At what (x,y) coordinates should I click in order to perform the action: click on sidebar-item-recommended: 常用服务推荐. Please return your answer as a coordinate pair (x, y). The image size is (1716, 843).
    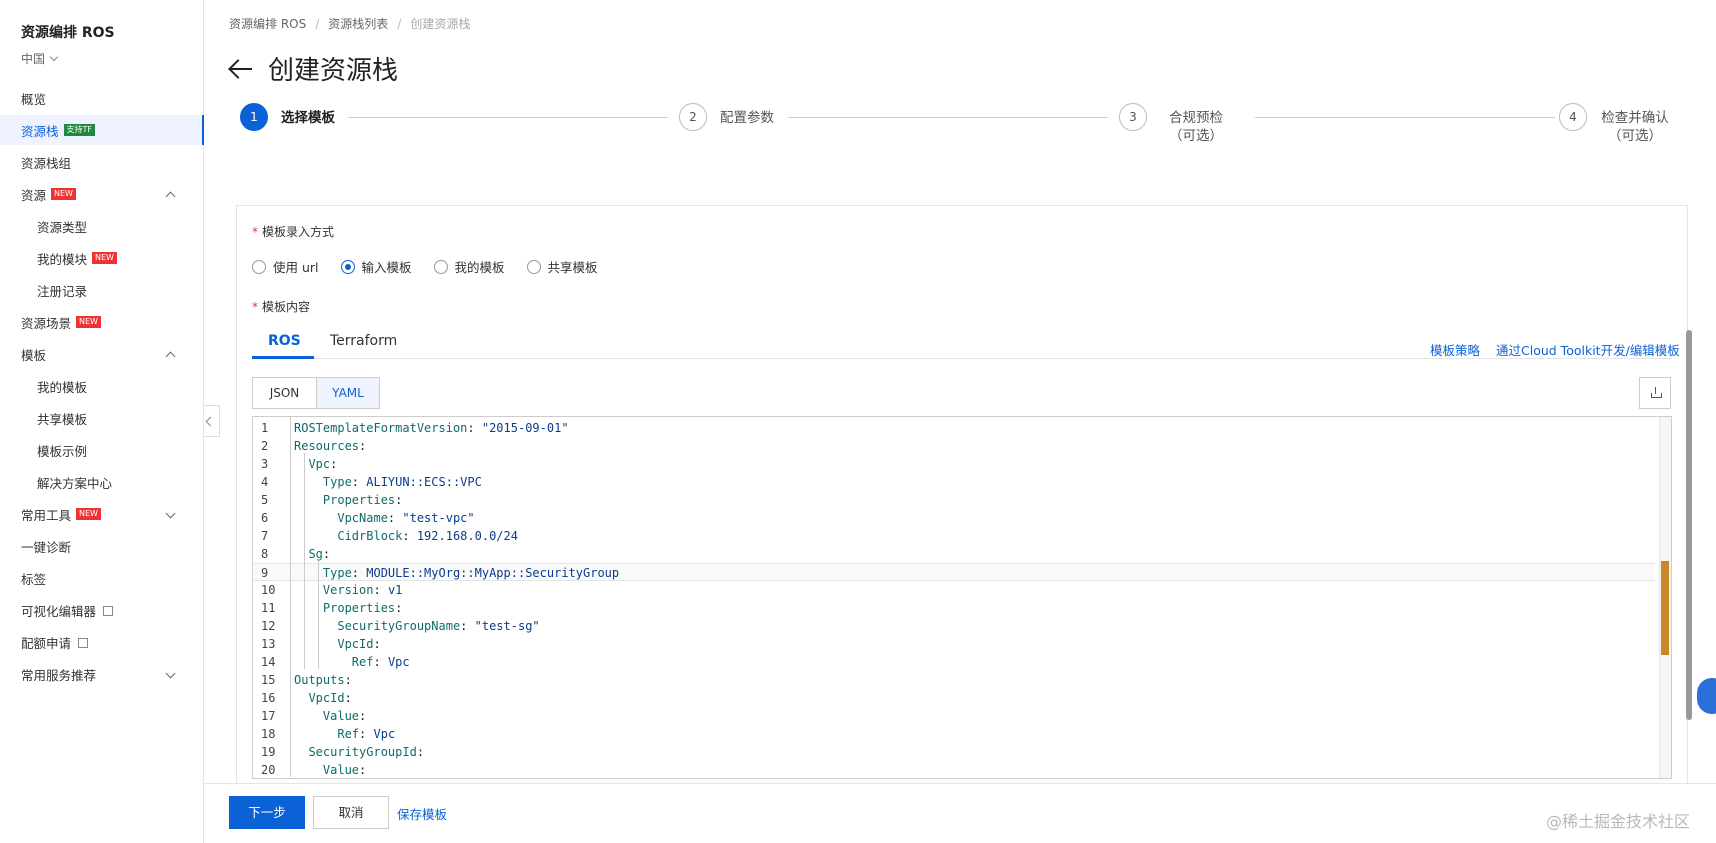
    Looking at the image, I should click on (102, 674).